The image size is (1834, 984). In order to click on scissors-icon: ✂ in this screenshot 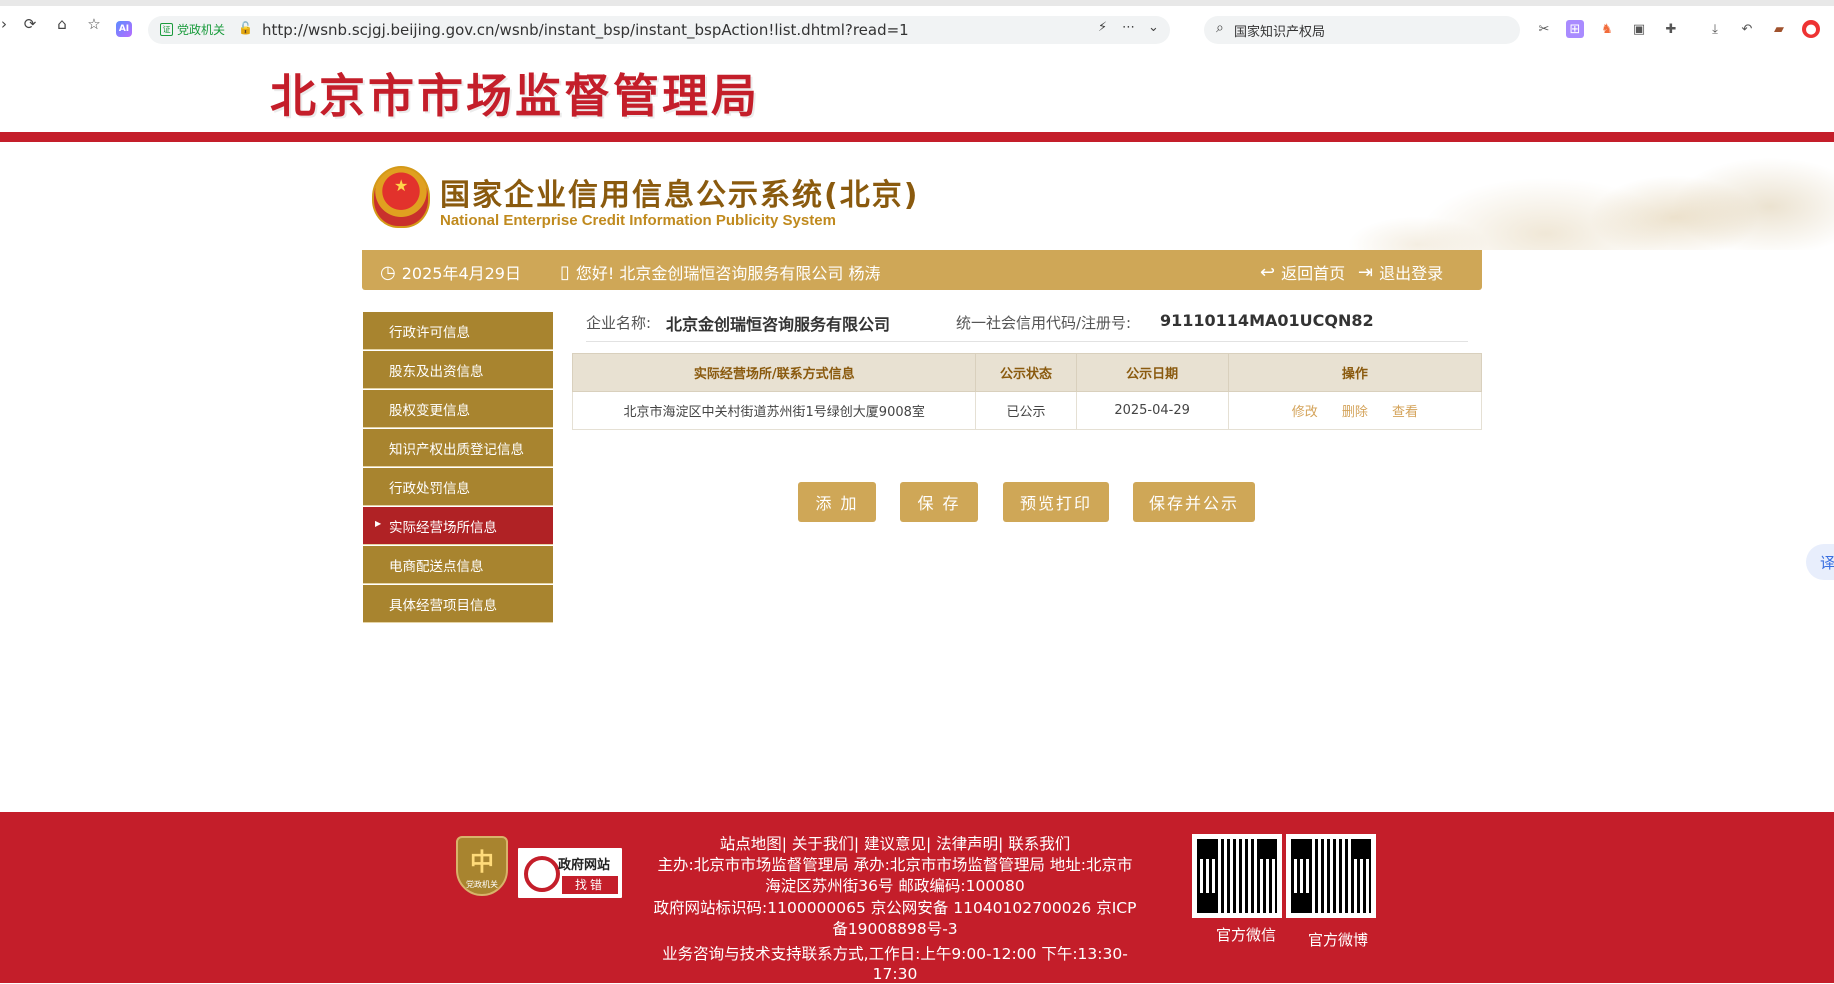, I will do `click(1544, 29)`.